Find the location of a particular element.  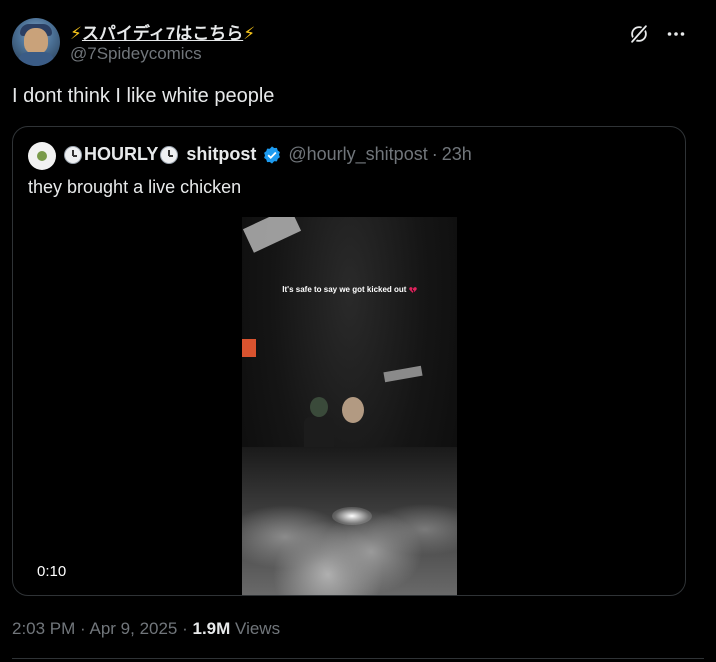

video-spotlight is located at coordinates (352, 516).